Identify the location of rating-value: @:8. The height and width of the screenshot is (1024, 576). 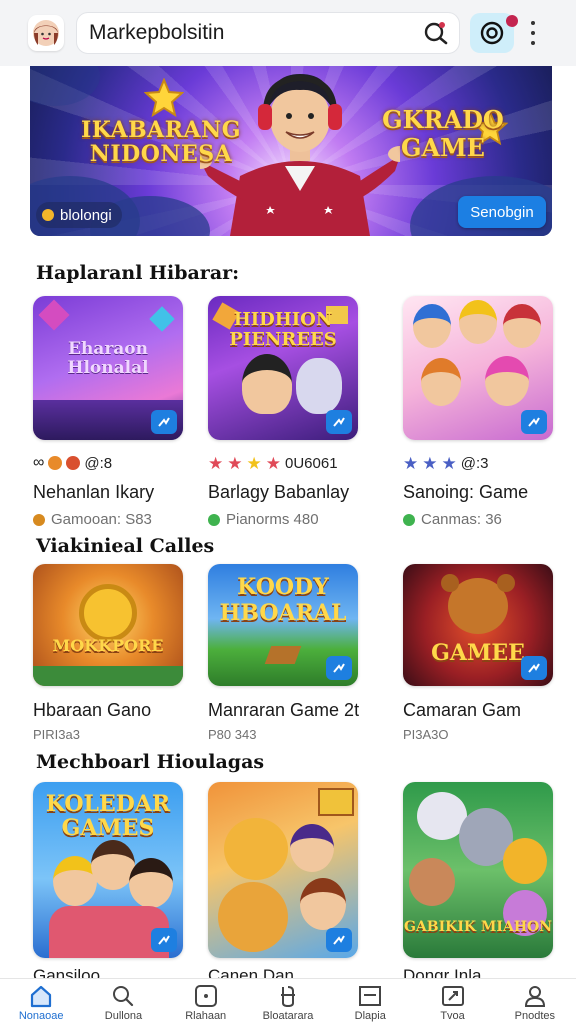
(98, 463).